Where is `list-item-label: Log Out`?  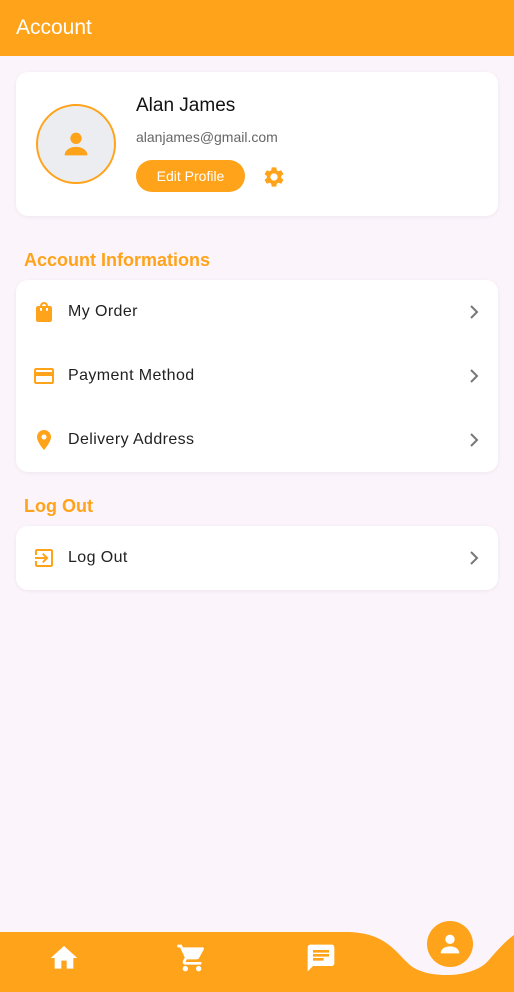
list-item-label: Log Out is located at coordinates (98, 557).